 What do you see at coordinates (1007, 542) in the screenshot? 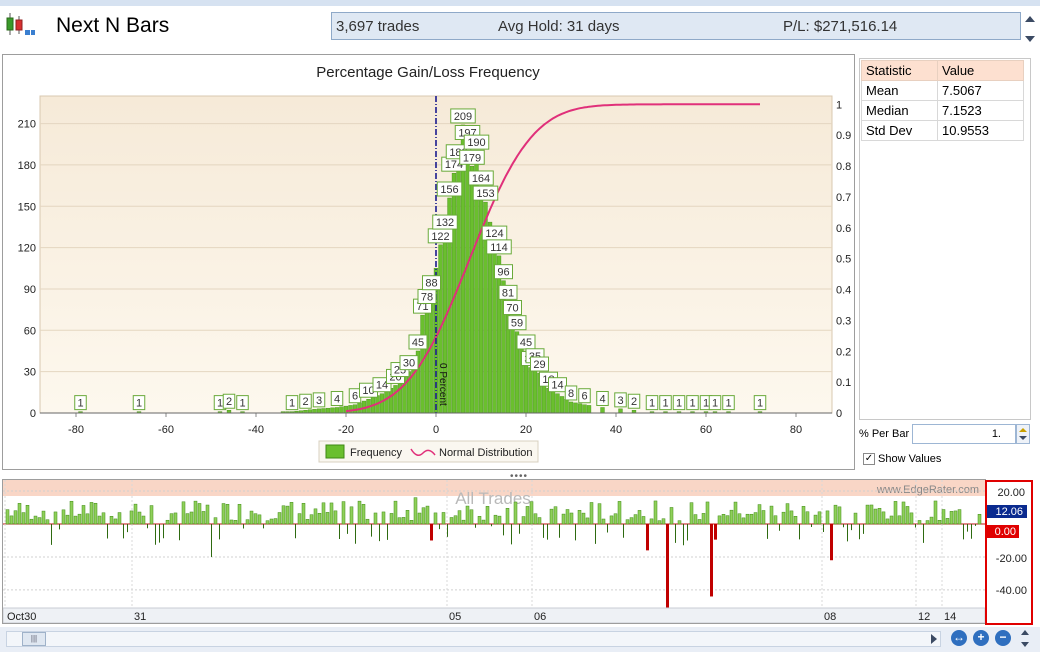
I see `value-axis: 20.00 12.06 0.00 -20.00 -40.00` at bounding box center [1007, 542].